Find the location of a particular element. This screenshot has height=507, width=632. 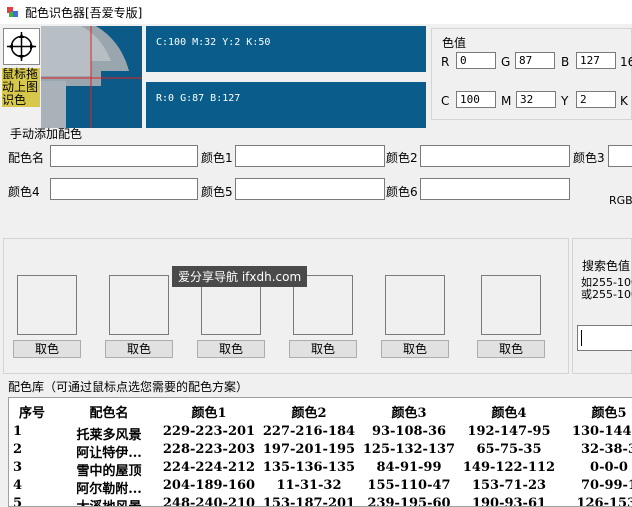

rgb-text: R:0 G:87 B:127 is located at coordinates (198, 98).